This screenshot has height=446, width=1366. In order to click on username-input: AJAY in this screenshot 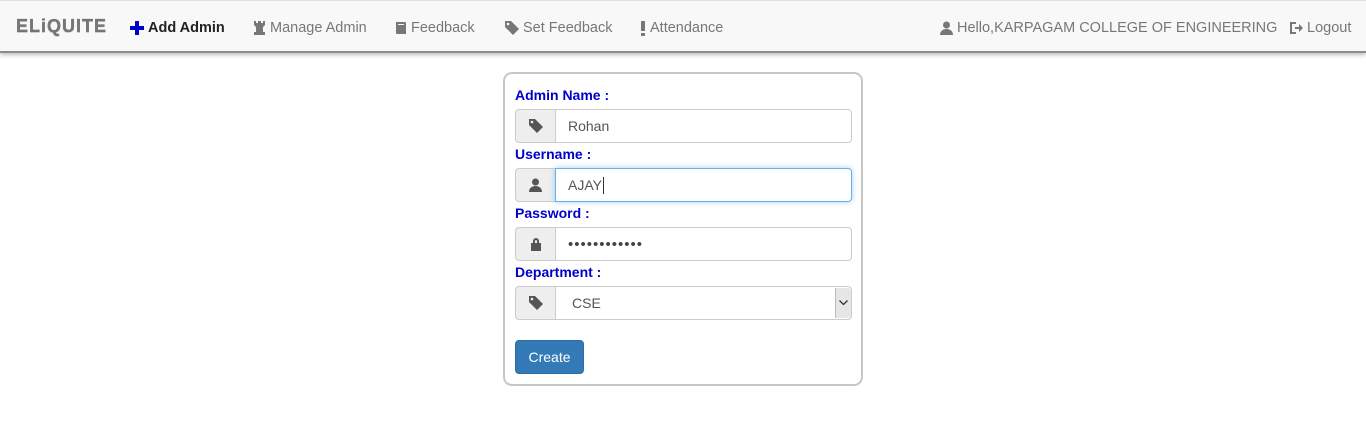, I will do `click(703, 185)`.